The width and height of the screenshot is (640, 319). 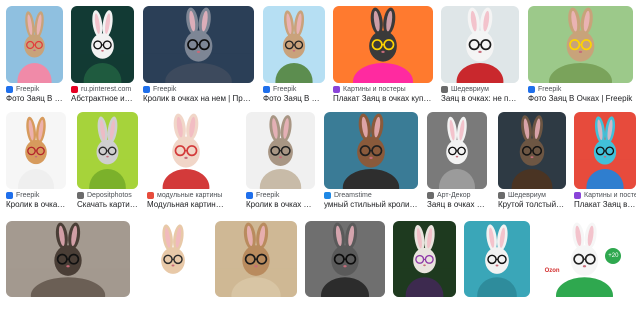 I want to click on result-source: Depositphotos, so click(x=107, y=195).